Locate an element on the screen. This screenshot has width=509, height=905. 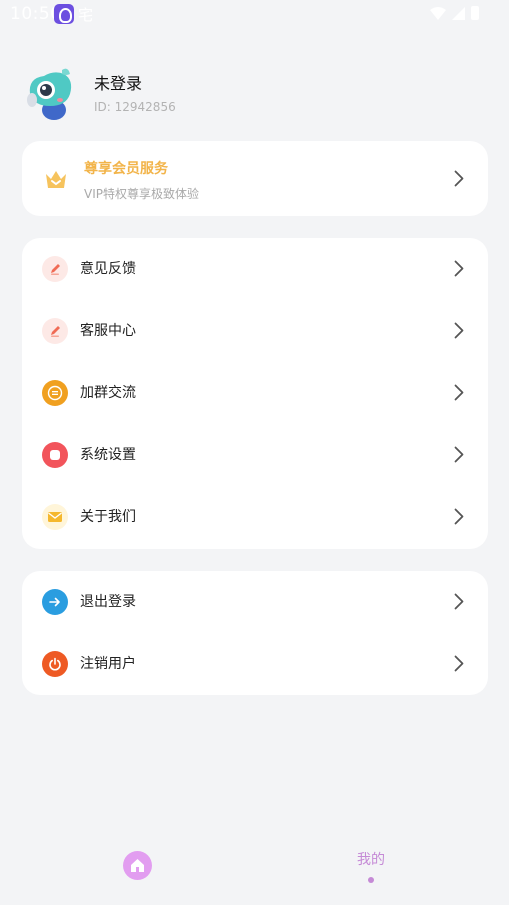
avatar is located at coordinates (50, 94).